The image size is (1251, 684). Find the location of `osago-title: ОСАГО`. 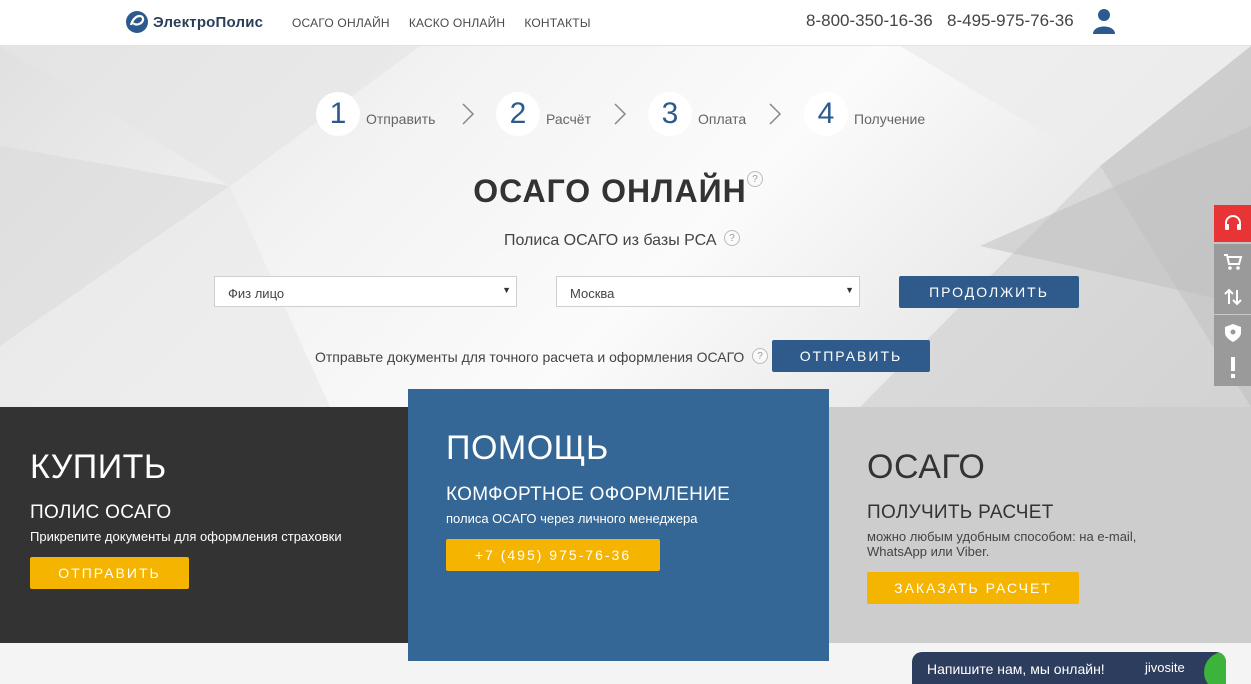

osago-title: ОСАГО is located at coordinates (926, 467).